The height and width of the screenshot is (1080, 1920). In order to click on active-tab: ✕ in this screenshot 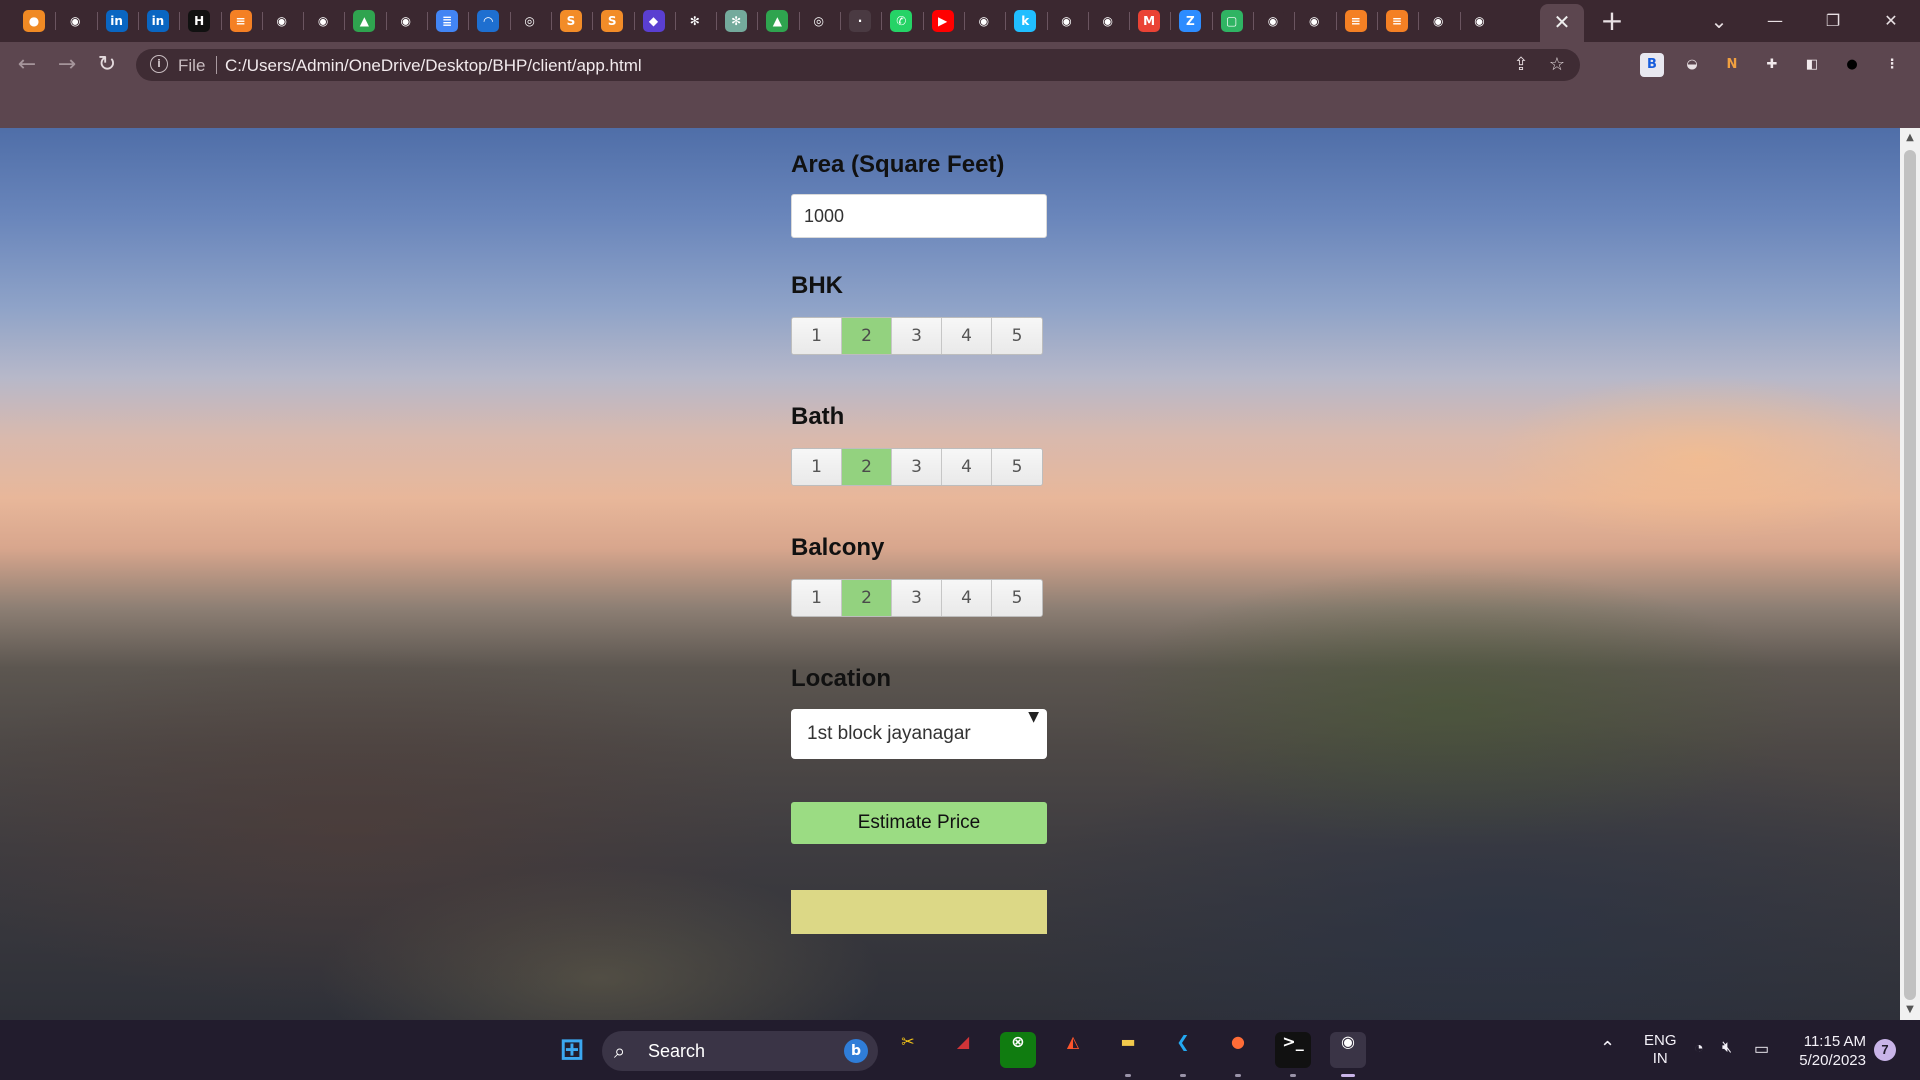, I will do `click(1562, 23)`.